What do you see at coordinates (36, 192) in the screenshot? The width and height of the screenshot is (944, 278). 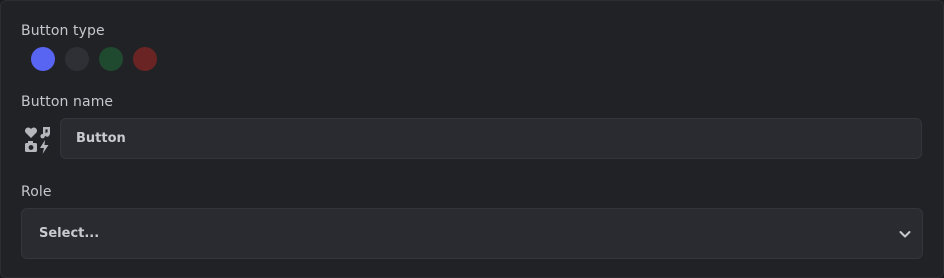 I see `role-label: Role` at bounding box center [36, 192].